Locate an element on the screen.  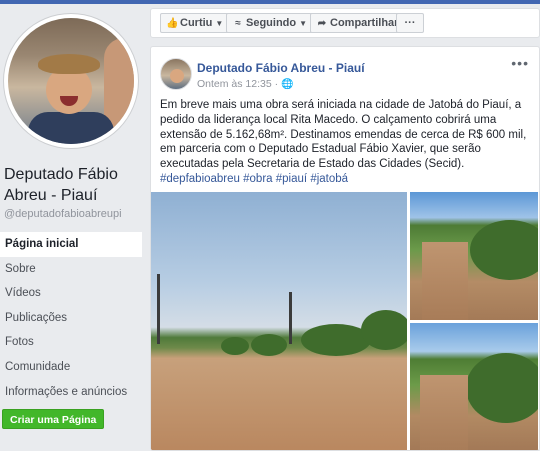
profile-picture is located at coordinates (71, 81).